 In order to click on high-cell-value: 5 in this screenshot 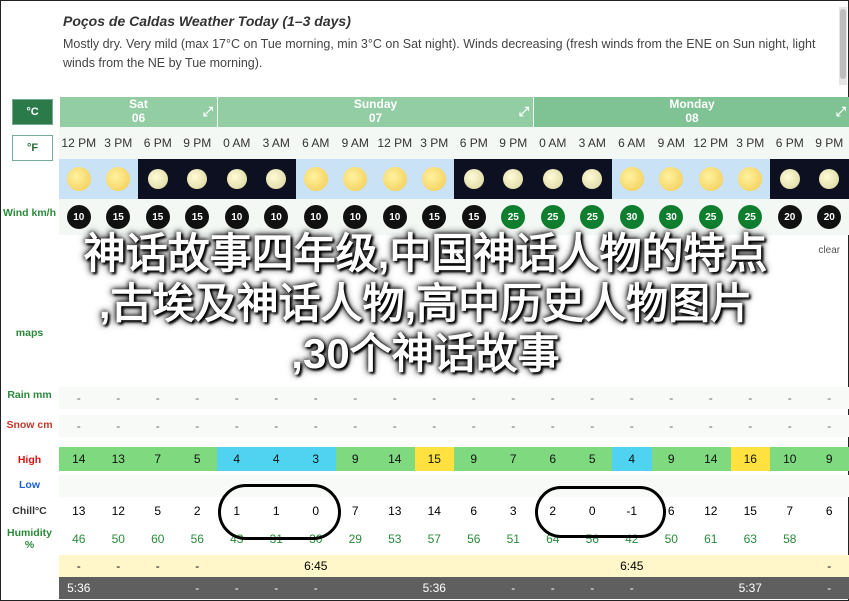, I will do `click(592, 459)`.